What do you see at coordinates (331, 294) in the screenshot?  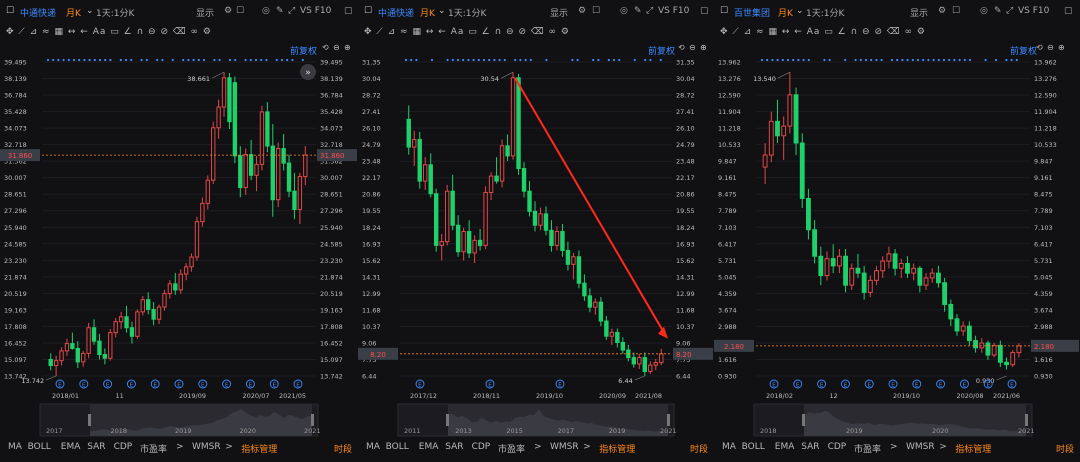 I see `y-tick-label-right: 20.519` at bounding box center [331, 294].